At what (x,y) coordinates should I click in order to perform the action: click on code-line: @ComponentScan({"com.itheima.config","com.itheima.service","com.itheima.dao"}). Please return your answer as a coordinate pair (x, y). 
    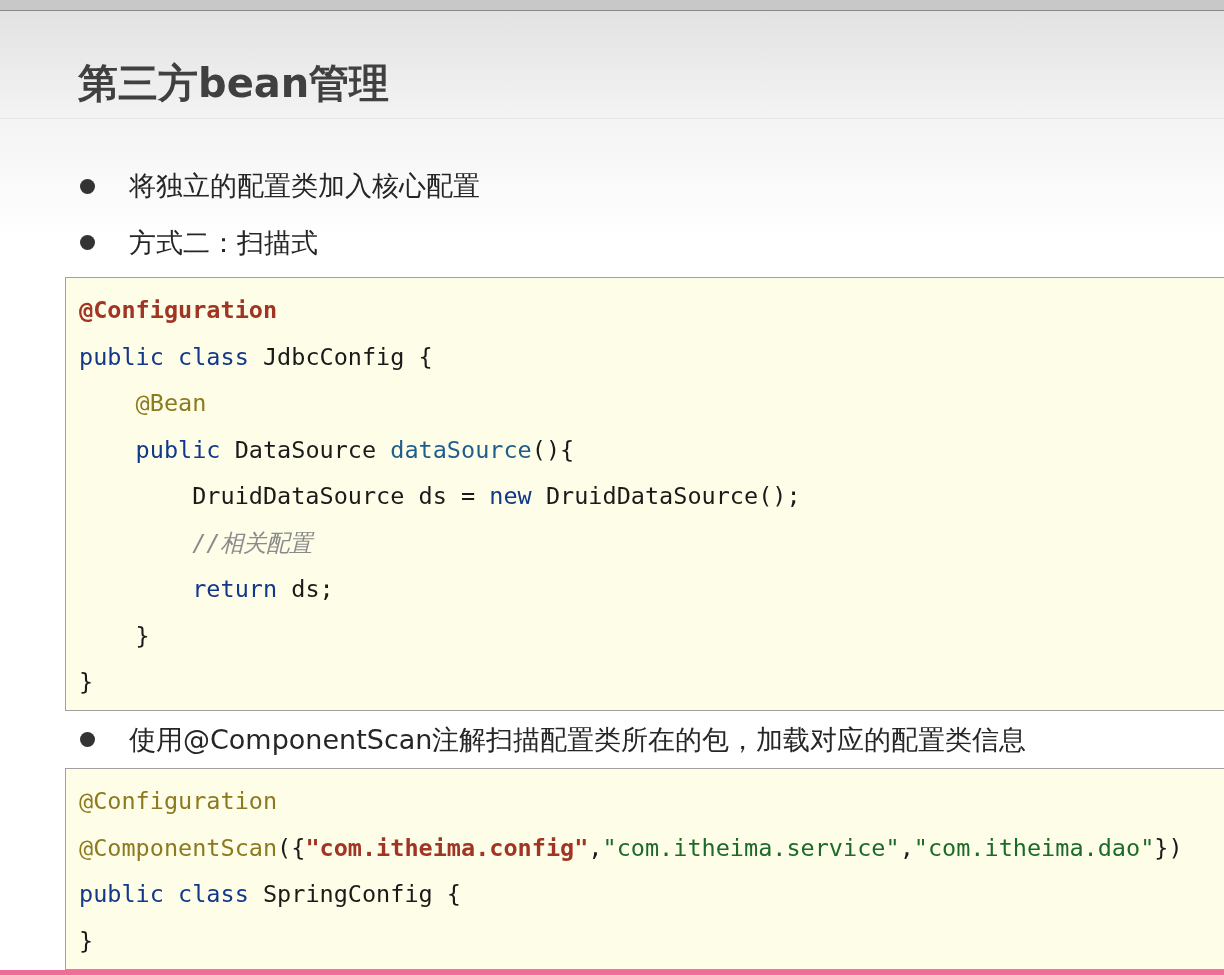
    Looking at the image, I should click on (631, 847).